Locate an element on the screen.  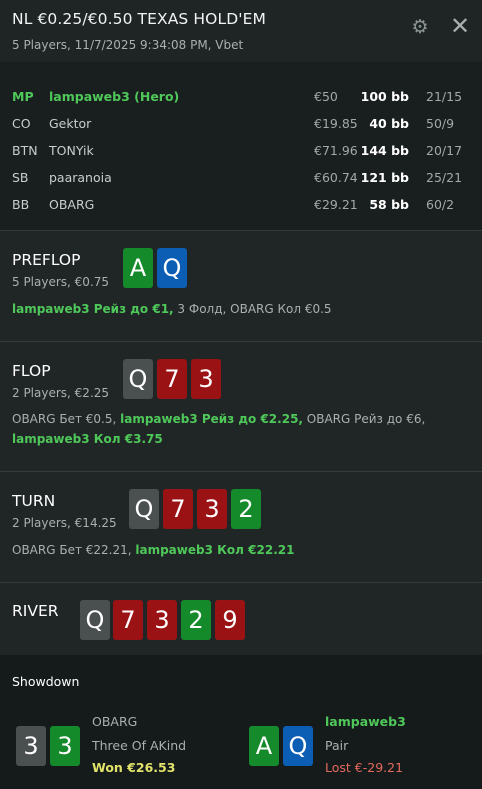
street-name: FLOP is located at coordinates (31, 371).